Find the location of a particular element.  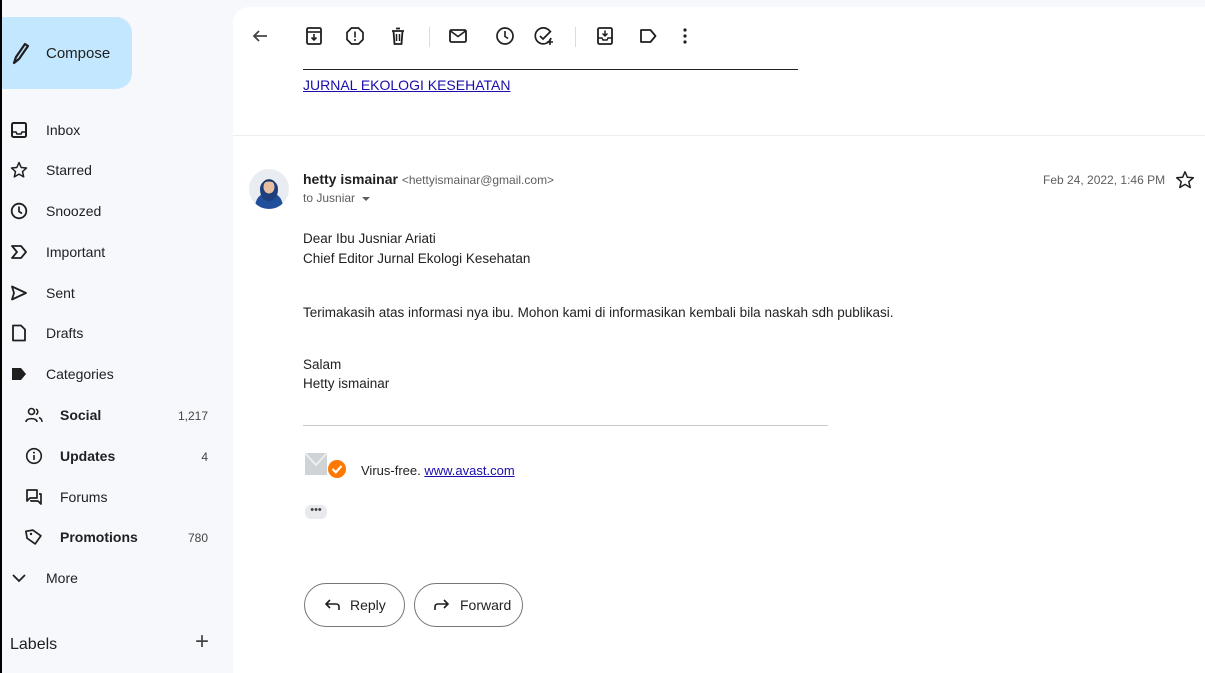

send-icon is located at coordinates (19, 293).